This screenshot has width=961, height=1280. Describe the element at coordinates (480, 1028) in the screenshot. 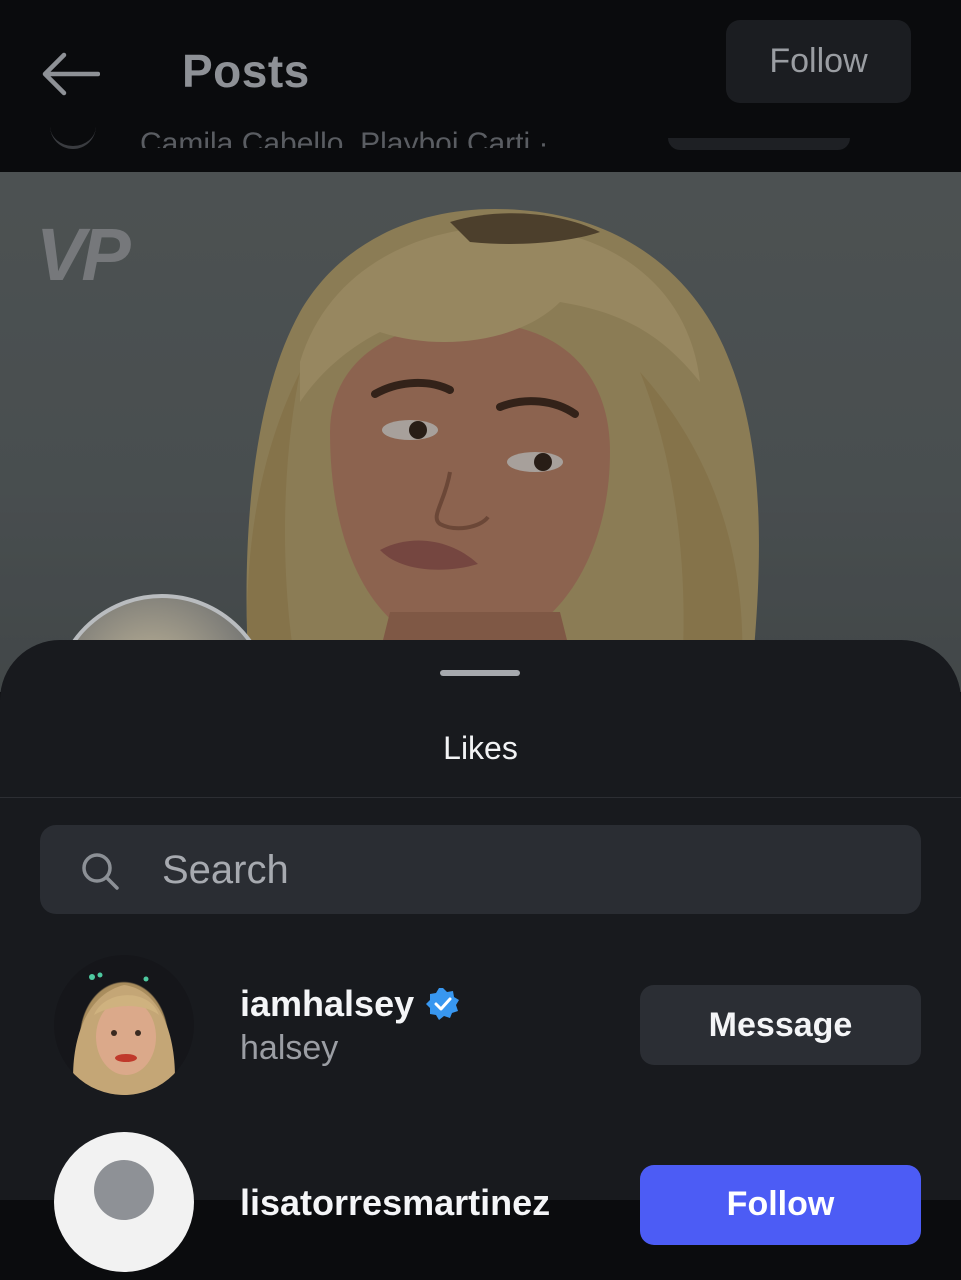

I see `list-item: iamhalsey halsey Message` at that location.